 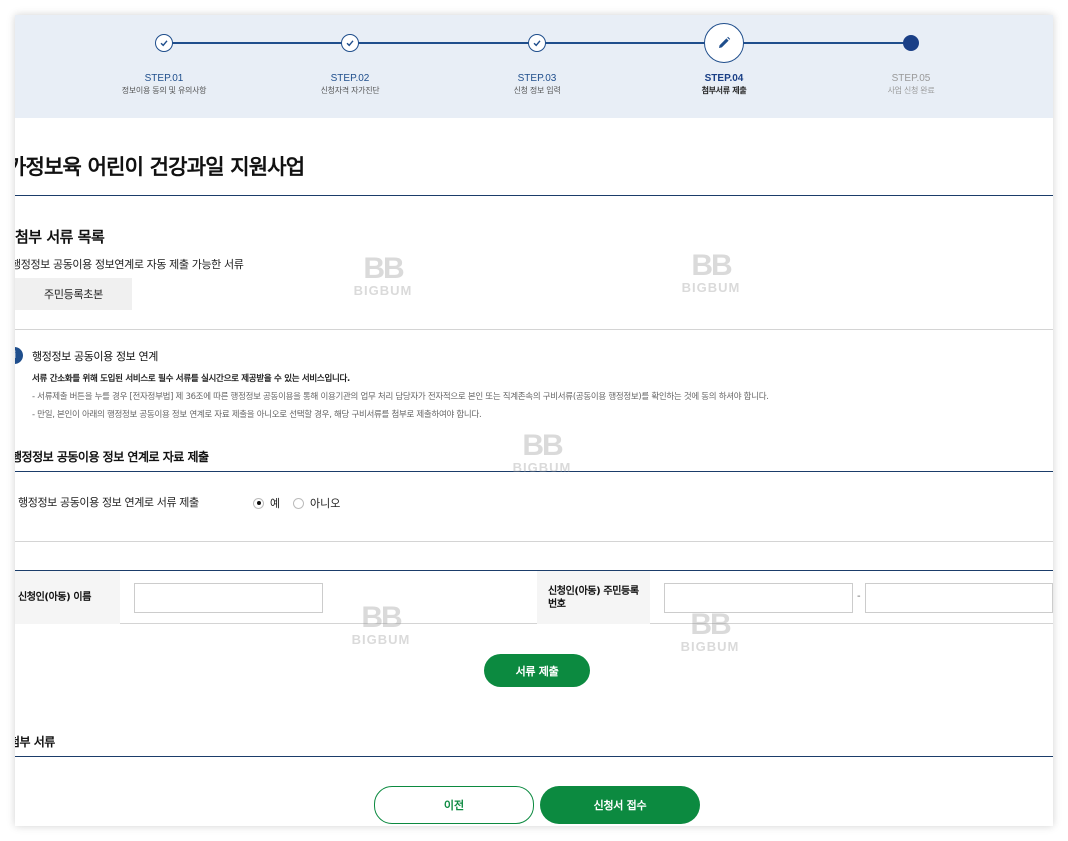 What do you see at coordinates (959, 598) in the screenshot?
I see `rrn-second-input` at bounding box center [959, 598].